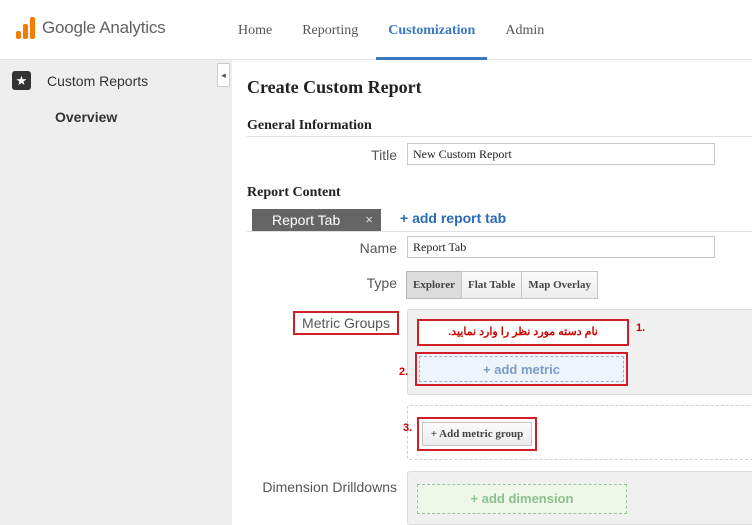 Image resolution: width=752 pixels, height=525 pixels. Describe the element at coordinates (523, 332) in the screenshot. I see `metric-group-name-field: نام دسته مورد نظر را وارد نمایید.` at that location.